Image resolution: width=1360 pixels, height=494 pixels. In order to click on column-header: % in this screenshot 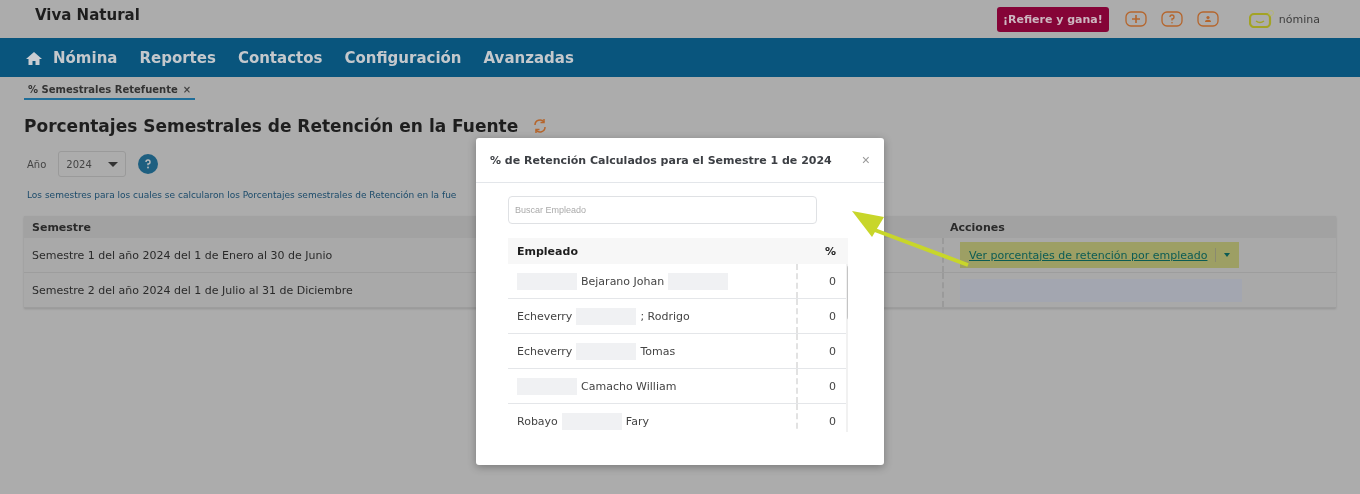, I will do `click(830, 251)`.